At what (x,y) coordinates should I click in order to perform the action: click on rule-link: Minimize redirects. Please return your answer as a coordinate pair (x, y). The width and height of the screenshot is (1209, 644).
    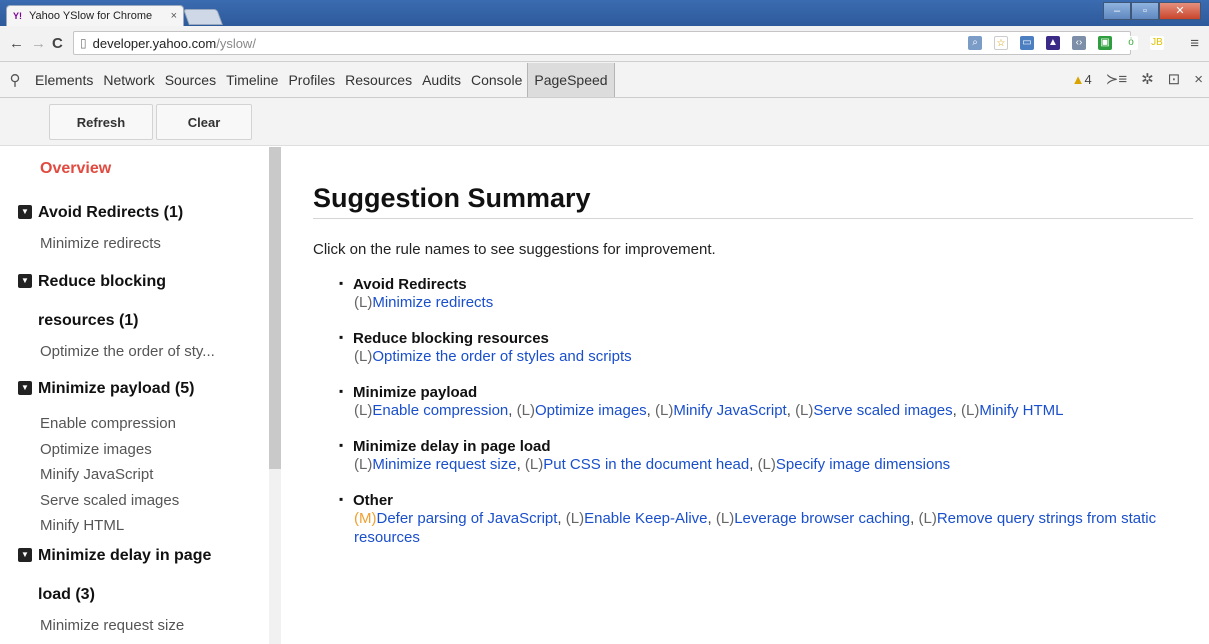
    Looking at the image, I should click on (432, 302).